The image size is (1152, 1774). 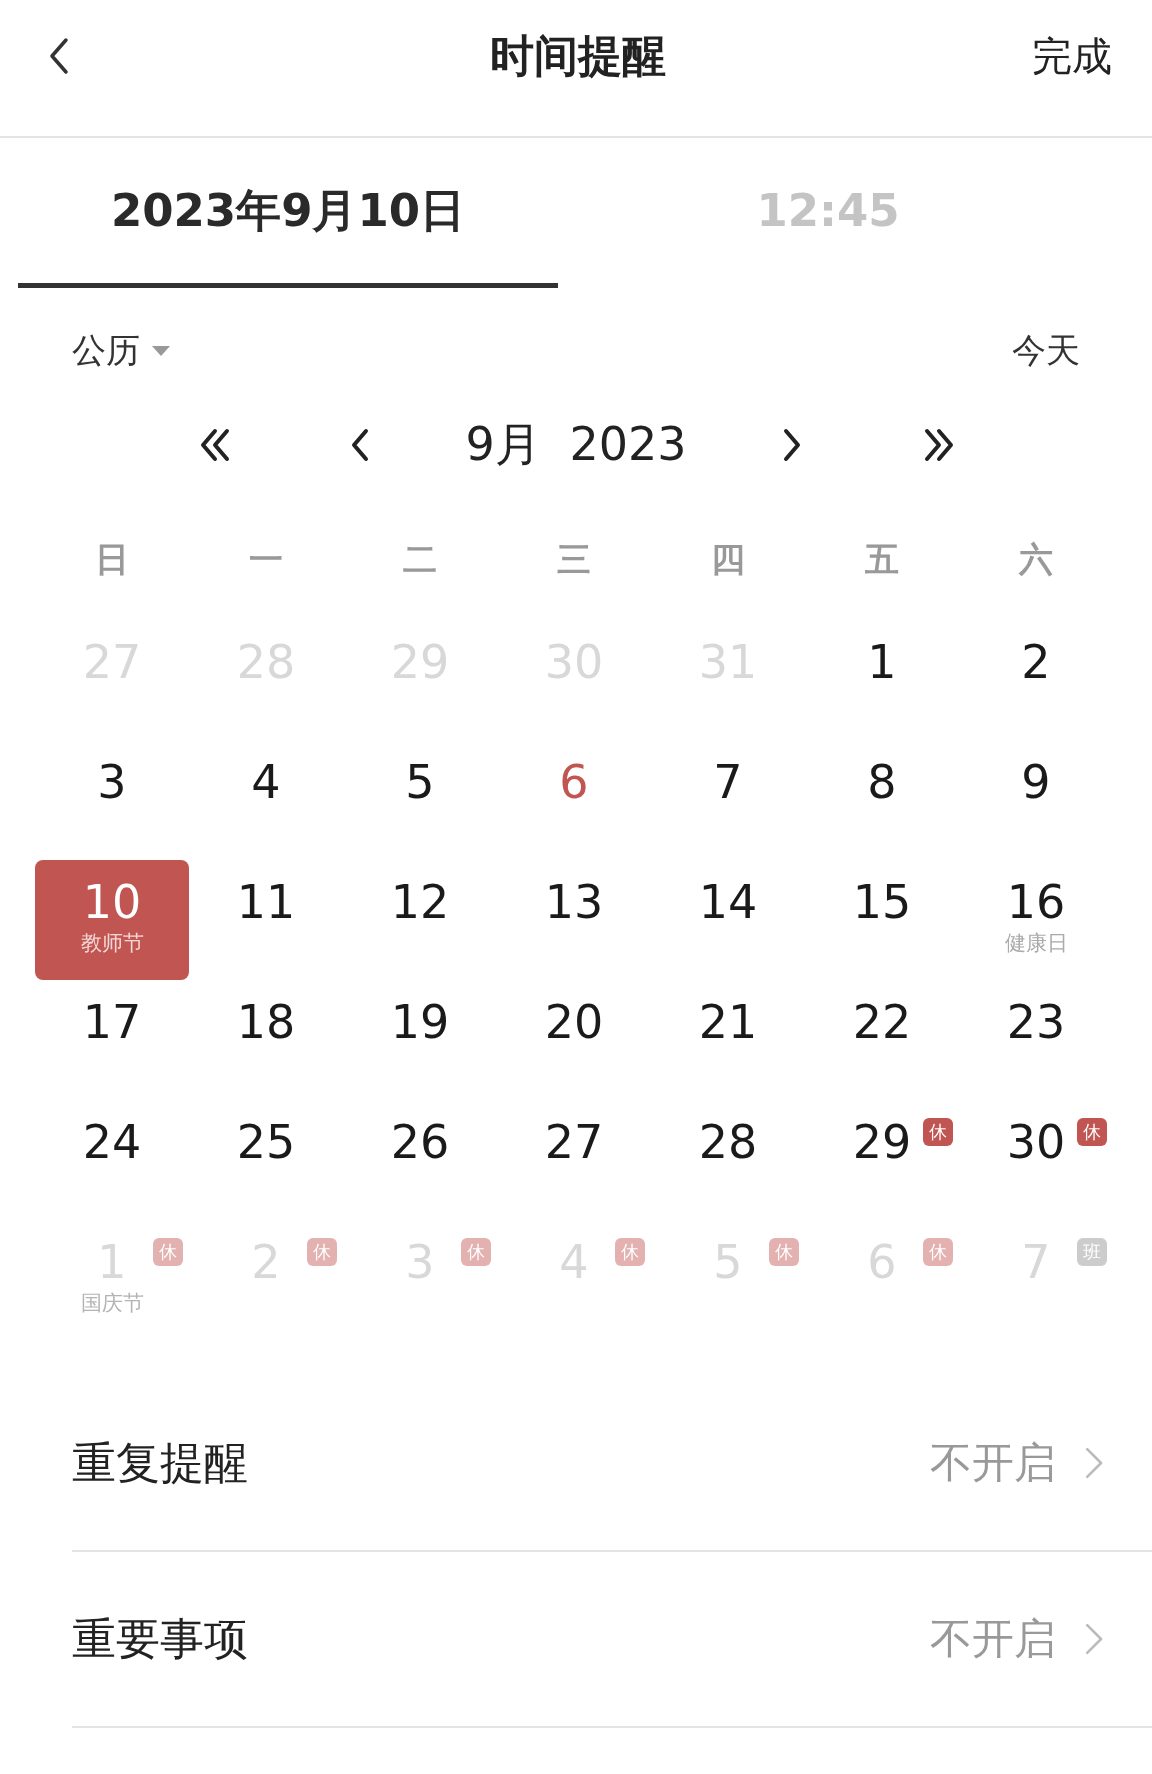 I want to click on day-cell: 17, so click(x=112, y=1040).